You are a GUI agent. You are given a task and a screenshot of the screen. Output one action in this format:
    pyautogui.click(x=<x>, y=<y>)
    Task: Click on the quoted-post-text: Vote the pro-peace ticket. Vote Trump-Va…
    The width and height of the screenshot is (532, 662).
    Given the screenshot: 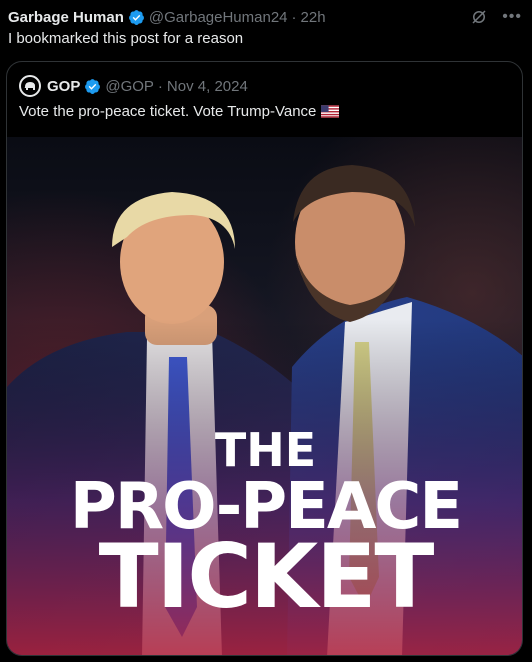 What is the action you would take?
    pyautogui.click(x=179, y=111)
    